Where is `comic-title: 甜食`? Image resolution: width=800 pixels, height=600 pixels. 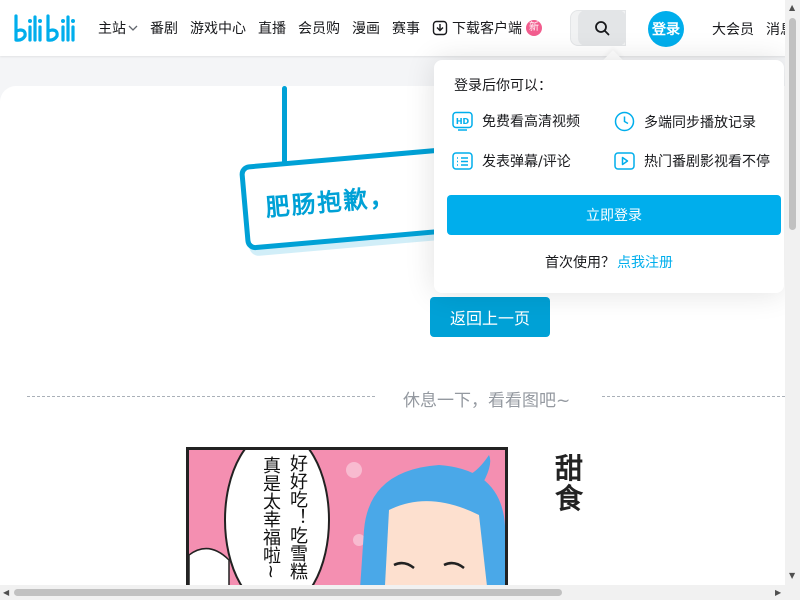 comic-title: 甜食 is located at coordinates (568, 483).